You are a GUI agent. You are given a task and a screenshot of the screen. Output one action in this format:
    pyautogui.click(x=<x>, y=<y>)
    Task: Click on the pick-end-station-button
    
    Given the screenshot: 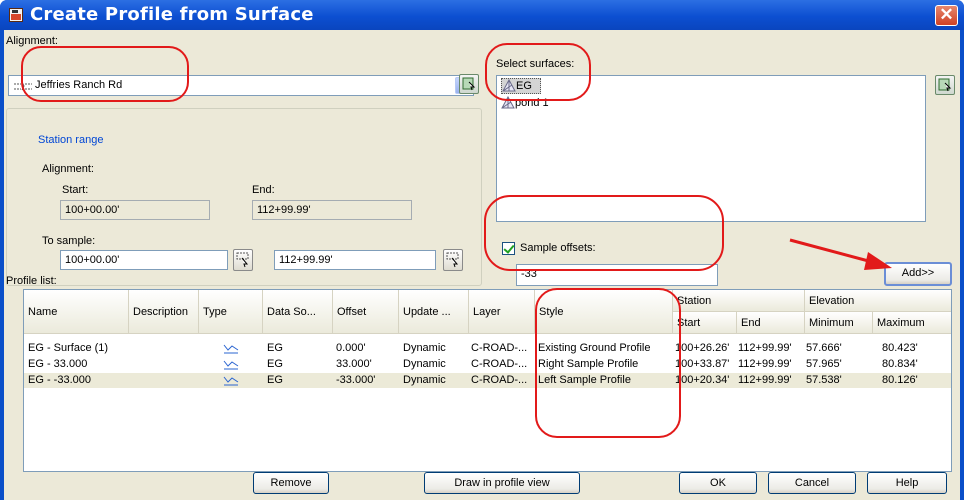 What is the action you would take?
    pyautogui.click(x=453, y=260)
    